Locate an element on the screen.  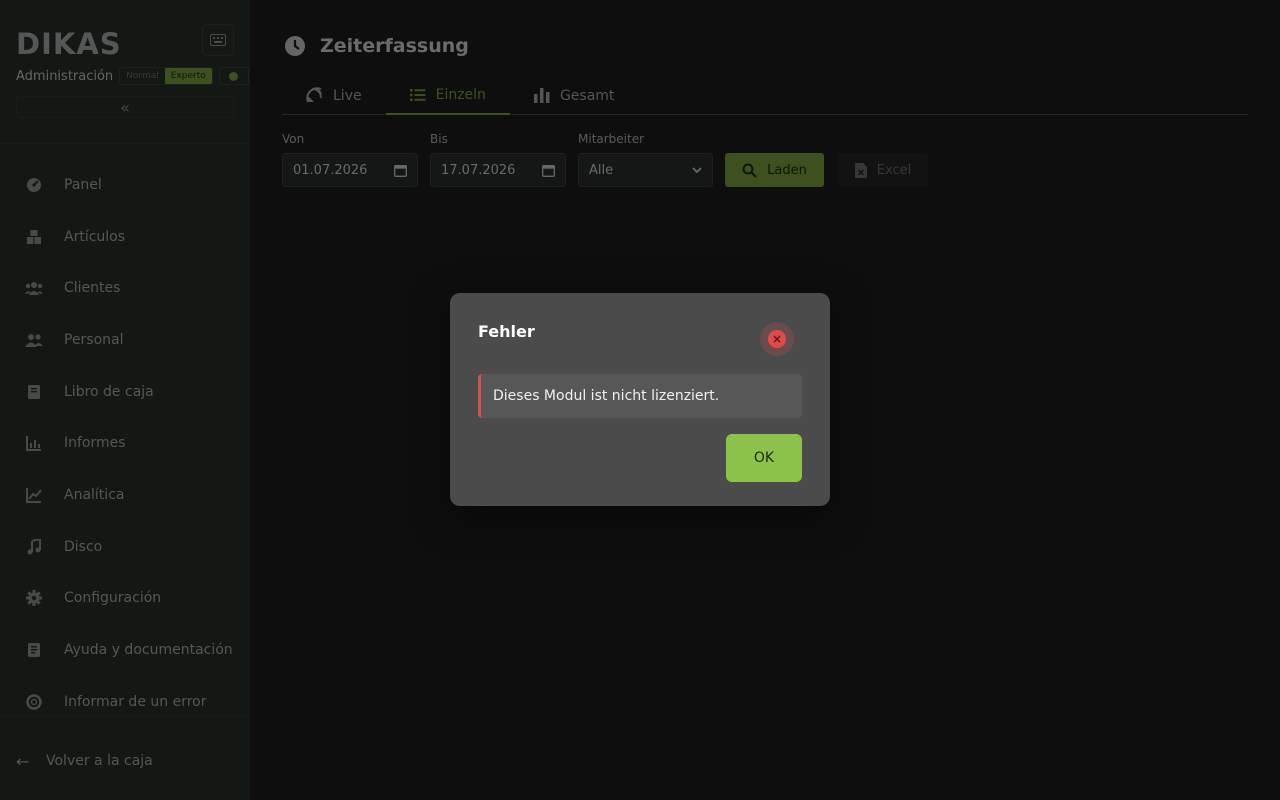
dialog-close-button: × is located at coordinates (777, 339).